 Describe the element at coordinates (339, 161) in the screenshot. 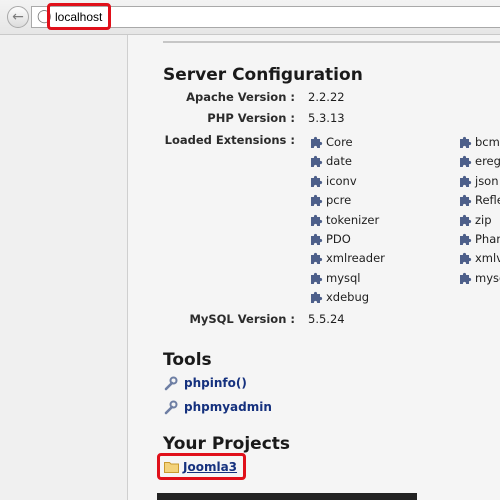

I see `extension-name: date` at that location.